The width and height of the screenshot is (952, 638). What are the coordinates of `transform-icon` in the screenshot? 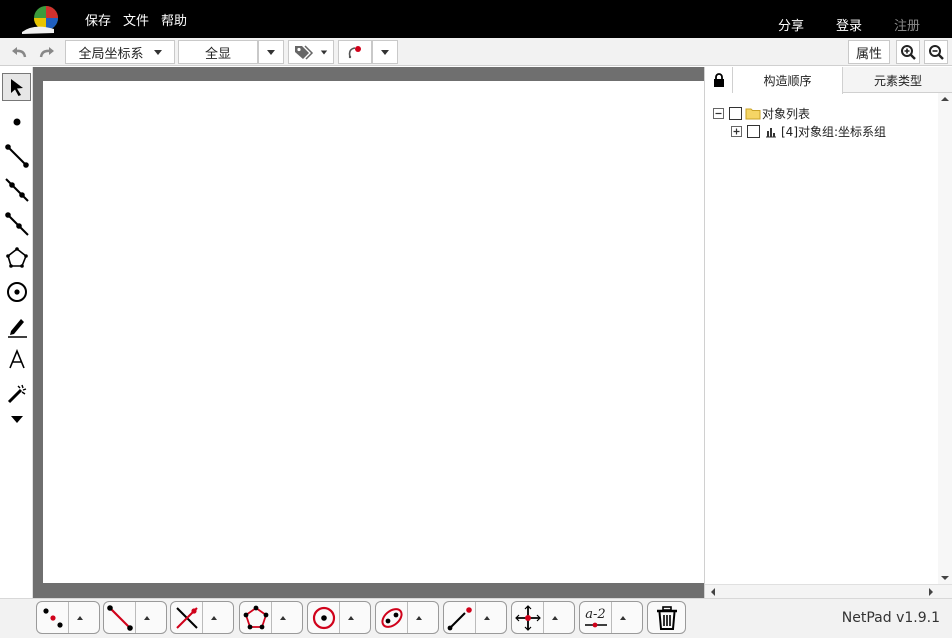 It's located at (527, 617).